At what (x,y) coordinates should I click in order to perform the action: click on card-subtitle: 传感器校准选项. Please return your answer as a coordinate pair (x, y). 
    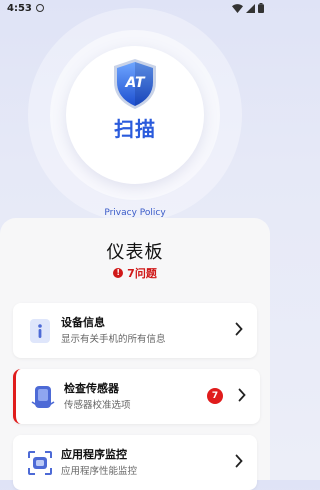
    Looking at the image, I should click on (97, 405).